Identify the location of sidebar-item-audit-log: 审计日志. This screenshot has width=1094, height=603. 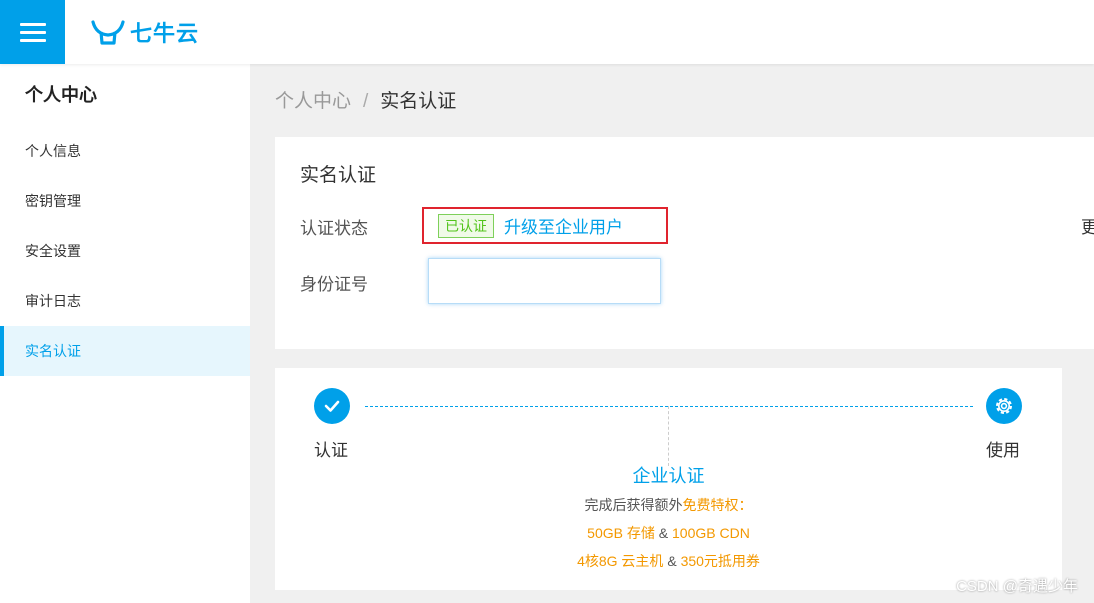
(125, 301).